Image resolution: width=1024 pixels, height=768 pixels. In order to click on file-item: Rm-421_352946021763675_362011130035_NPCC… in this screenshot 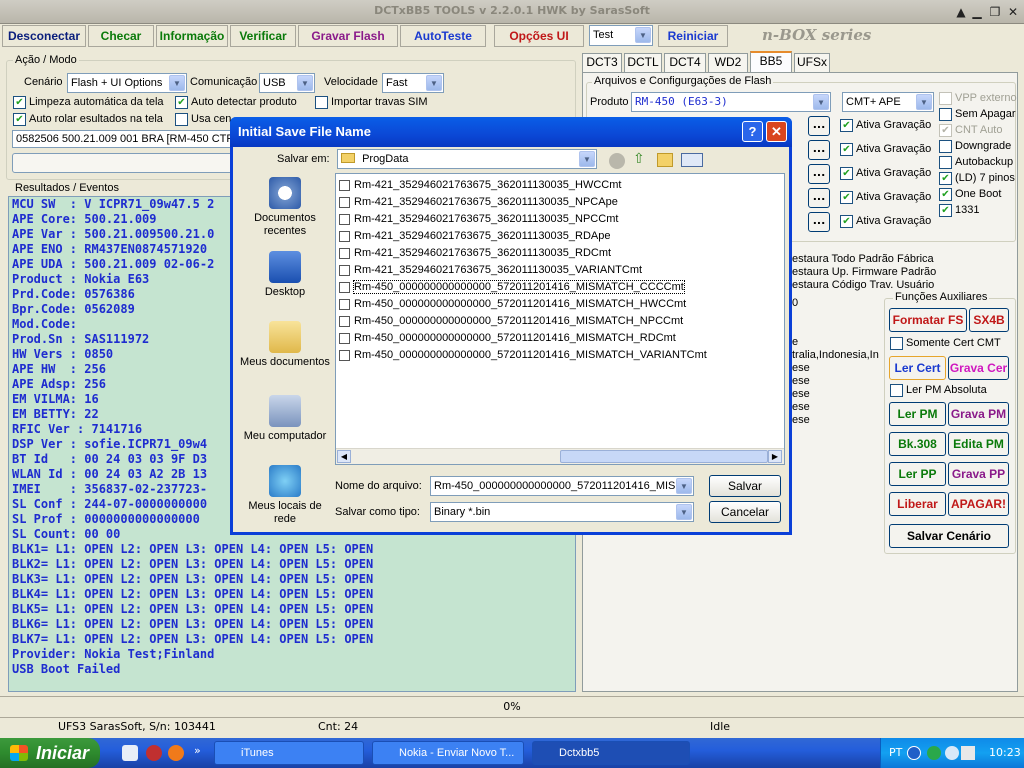, I will do `click(478, 219)`.